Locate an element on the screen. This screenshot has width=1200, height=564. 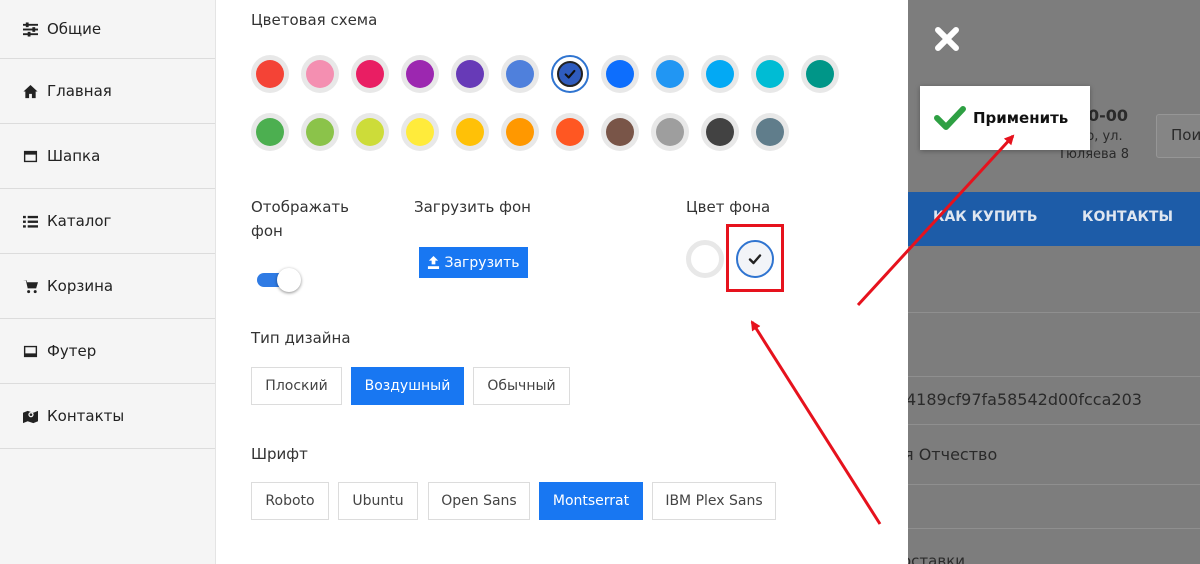
name-field-text: я Отчество is located at coordinates (953, 454).